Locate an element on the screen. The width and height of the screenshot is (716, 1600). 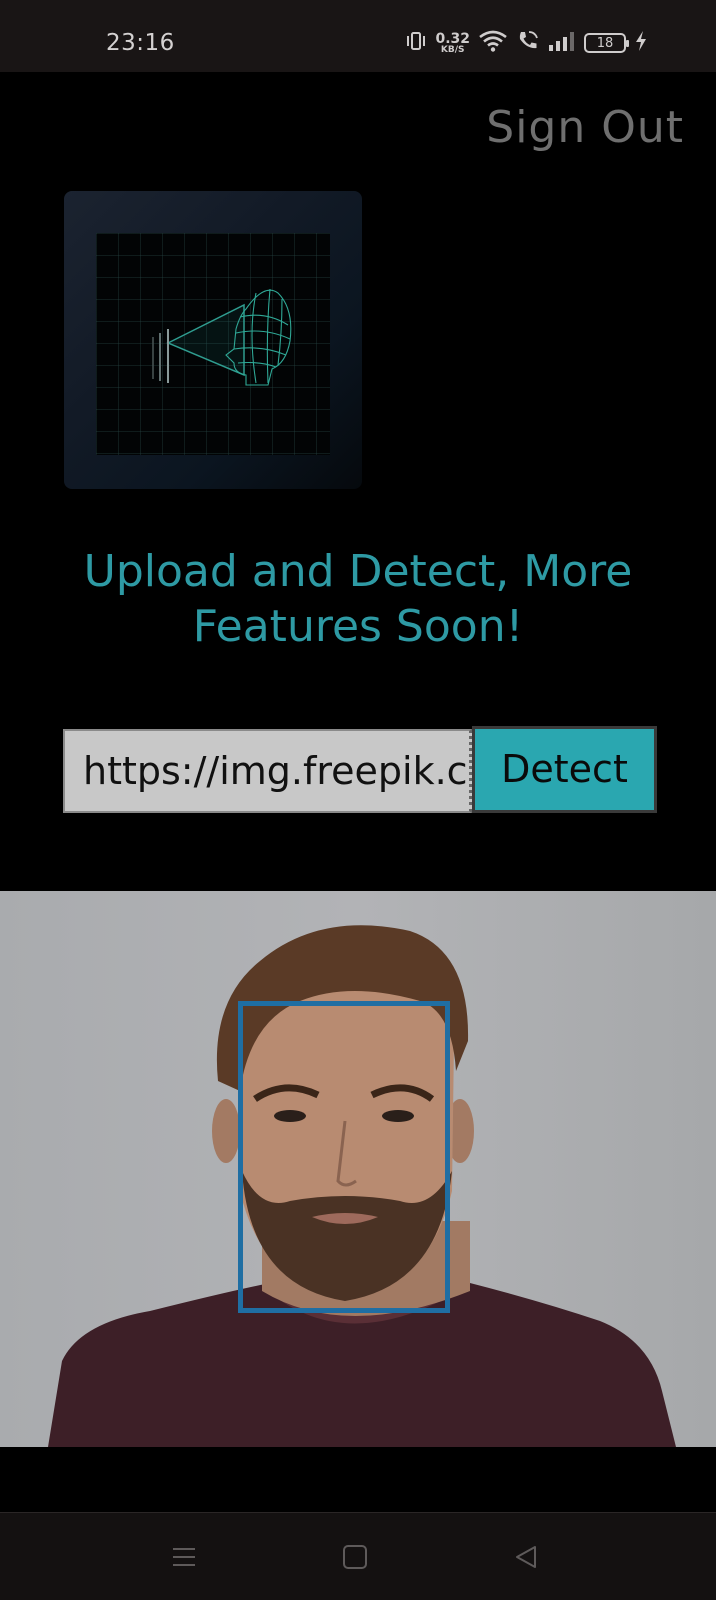
logo-card is located at coordinates (213, 340).